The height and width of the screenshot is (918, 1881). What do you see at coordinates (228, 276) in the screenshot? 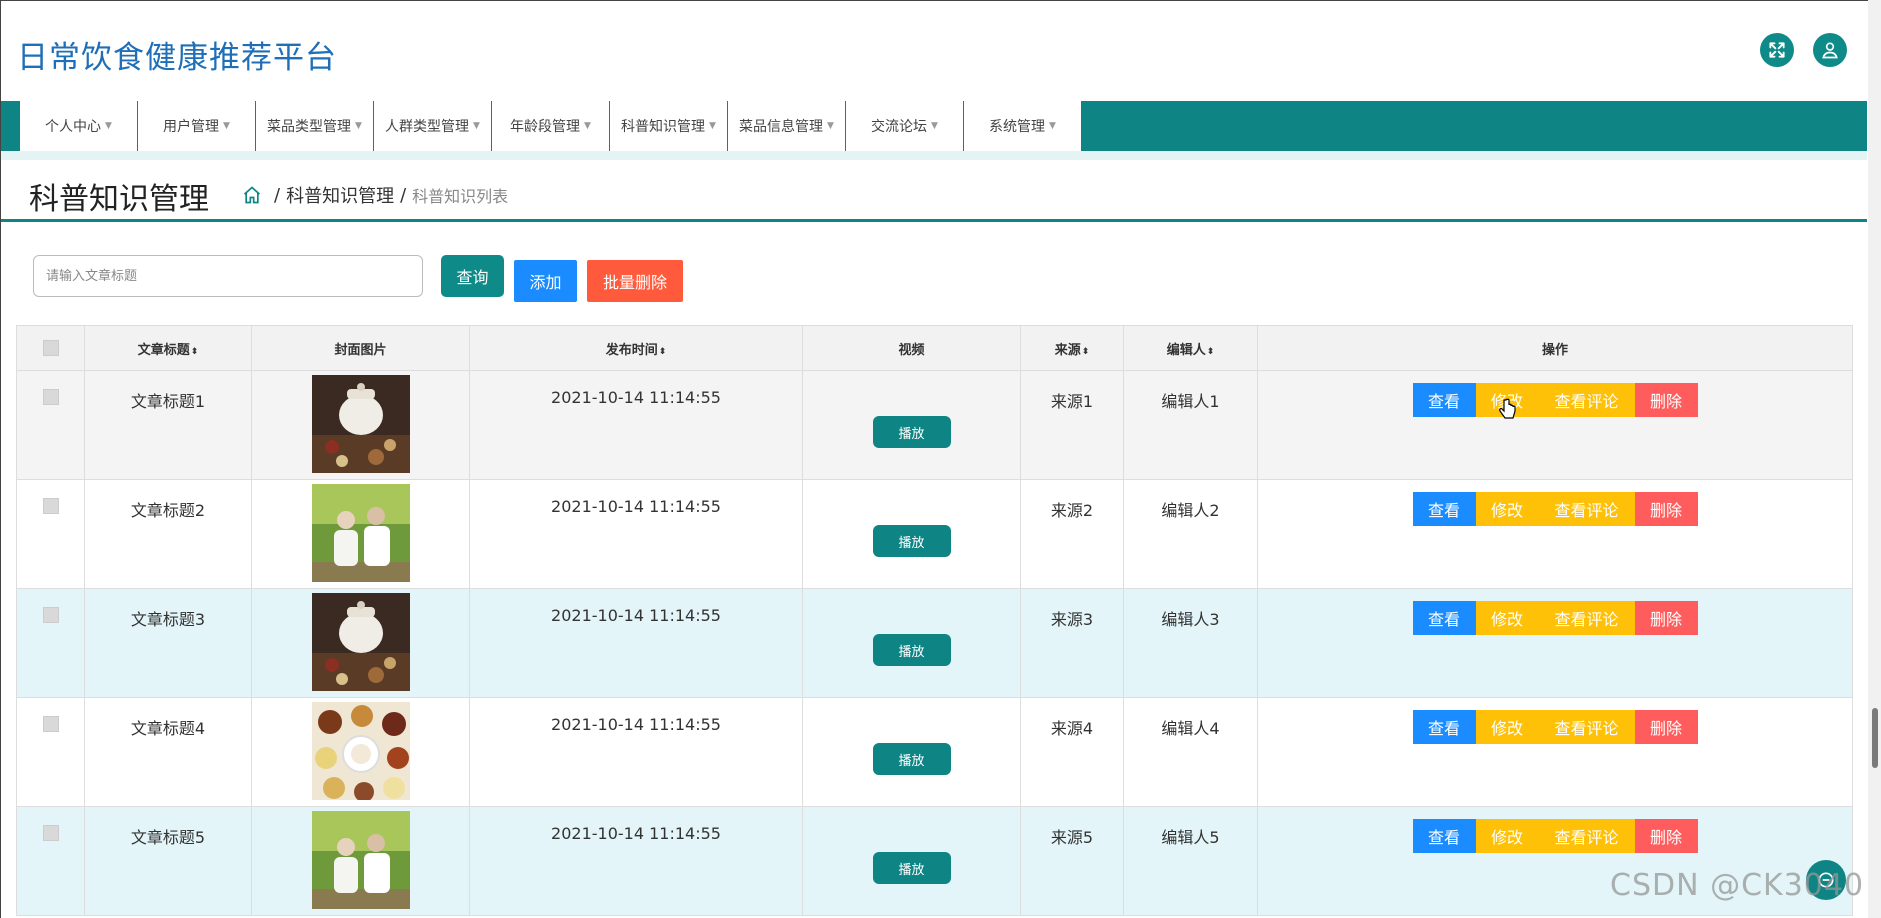
I see `search-input` at bounding box center [228, 276].